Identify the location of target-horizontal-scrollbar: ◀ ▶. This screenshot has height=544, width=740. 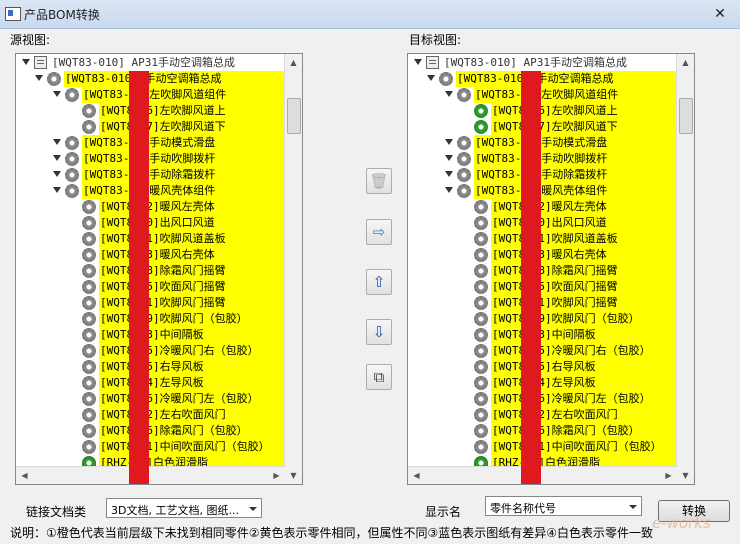
(542, 475).